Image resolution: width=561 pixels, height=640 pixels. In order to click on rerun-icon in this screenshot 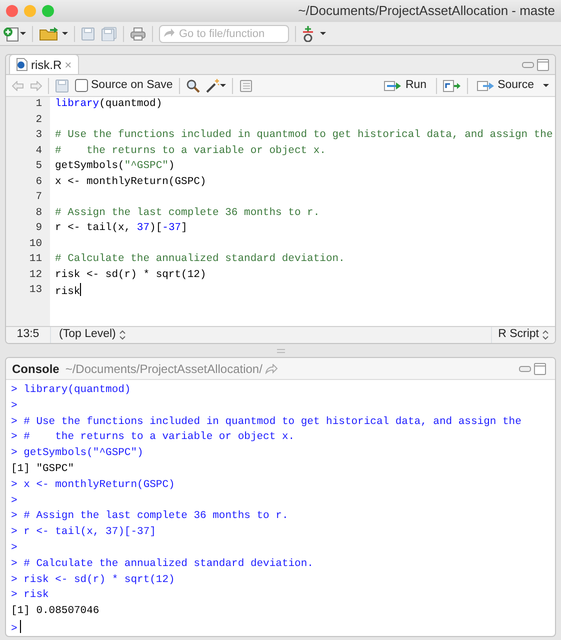, I will do `click(451, 86)`.